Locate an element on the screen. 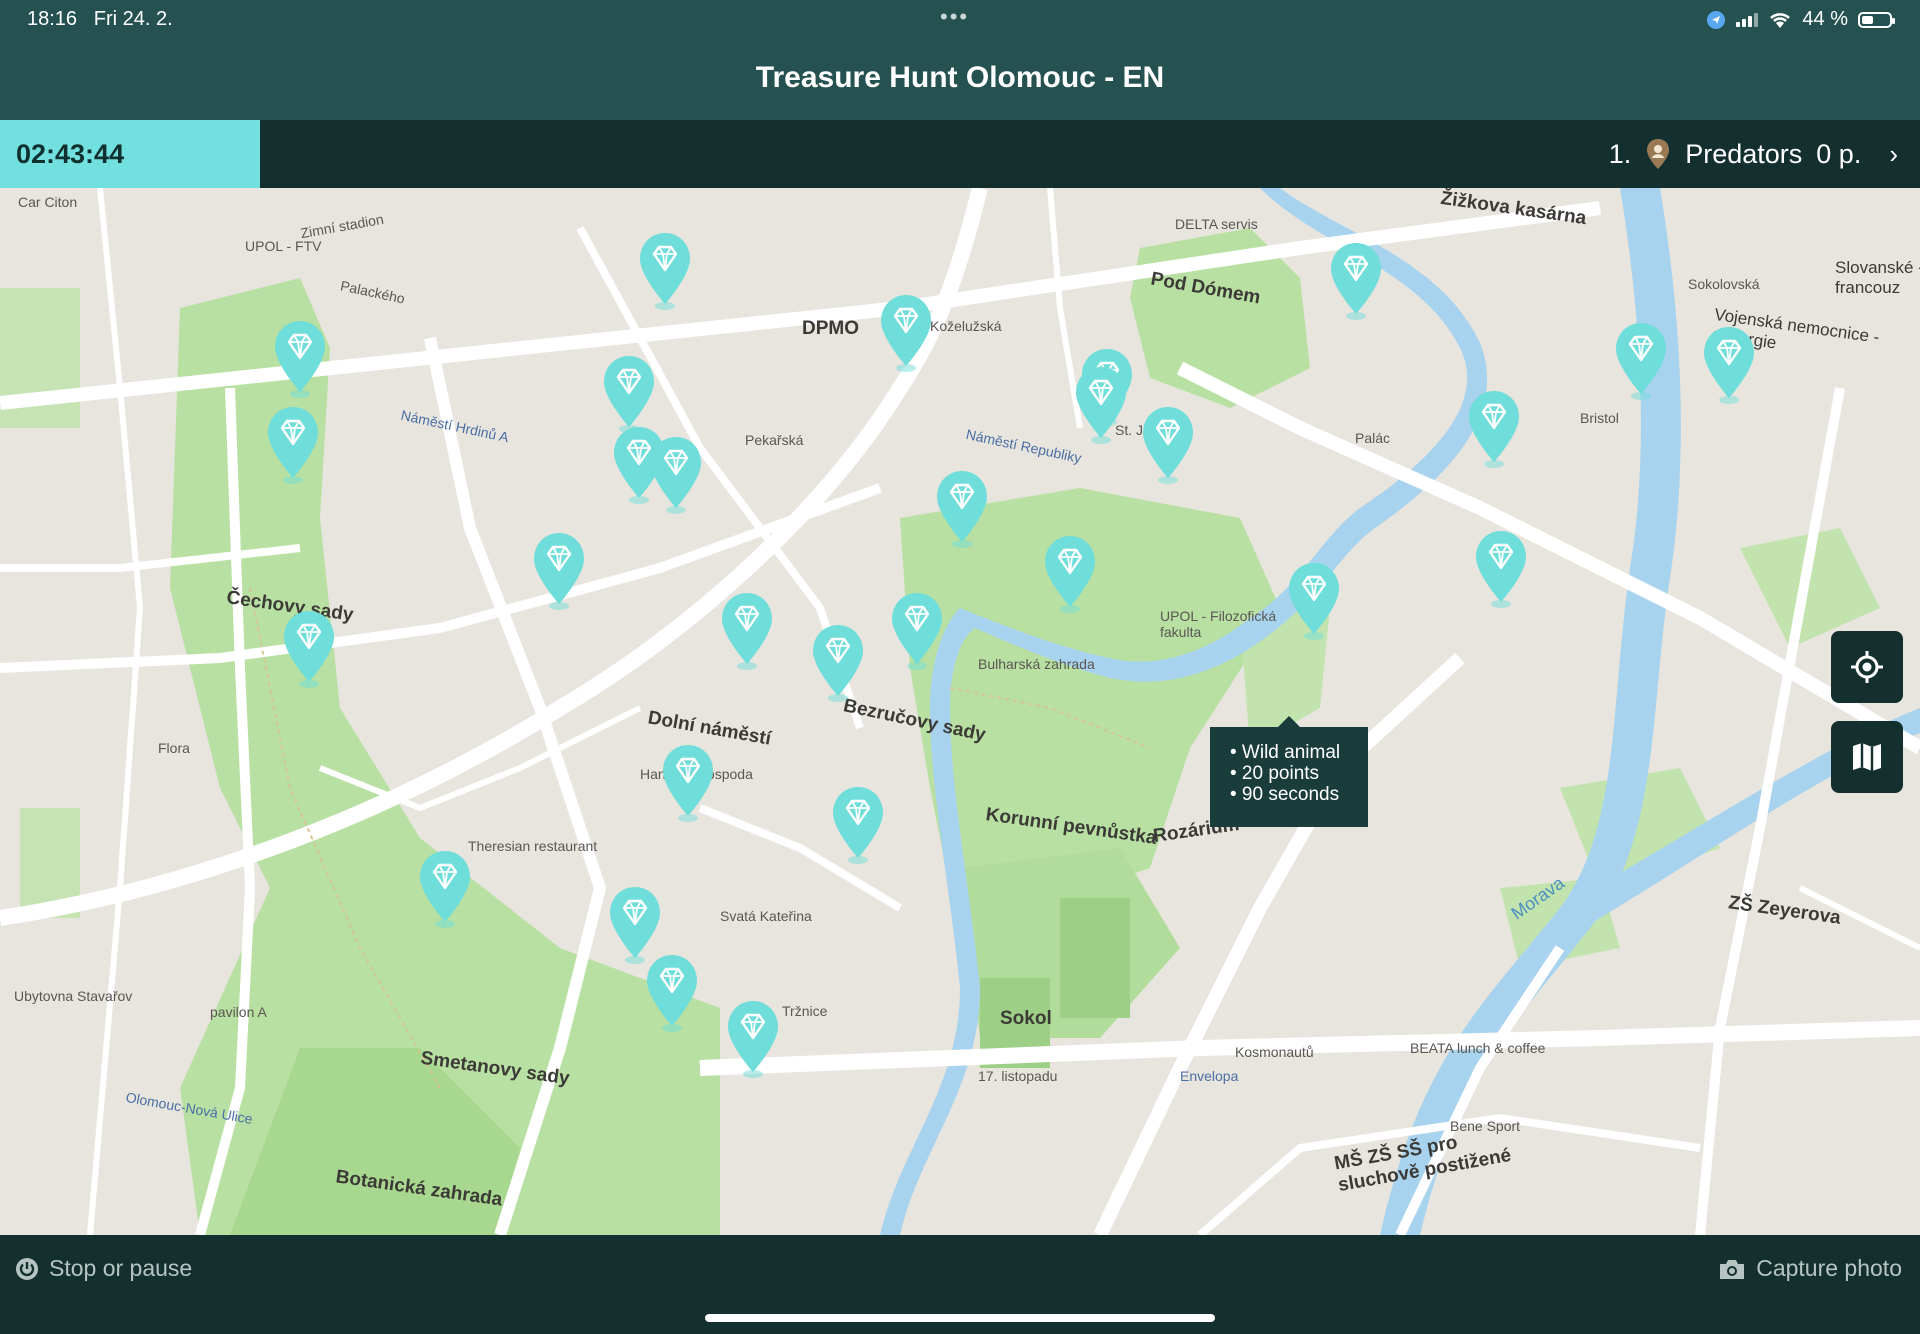 This screenshot has width=1920, height=1334. map-label-ubytovna: Ubytovna Stavařov is located at coordinates (73, 996).